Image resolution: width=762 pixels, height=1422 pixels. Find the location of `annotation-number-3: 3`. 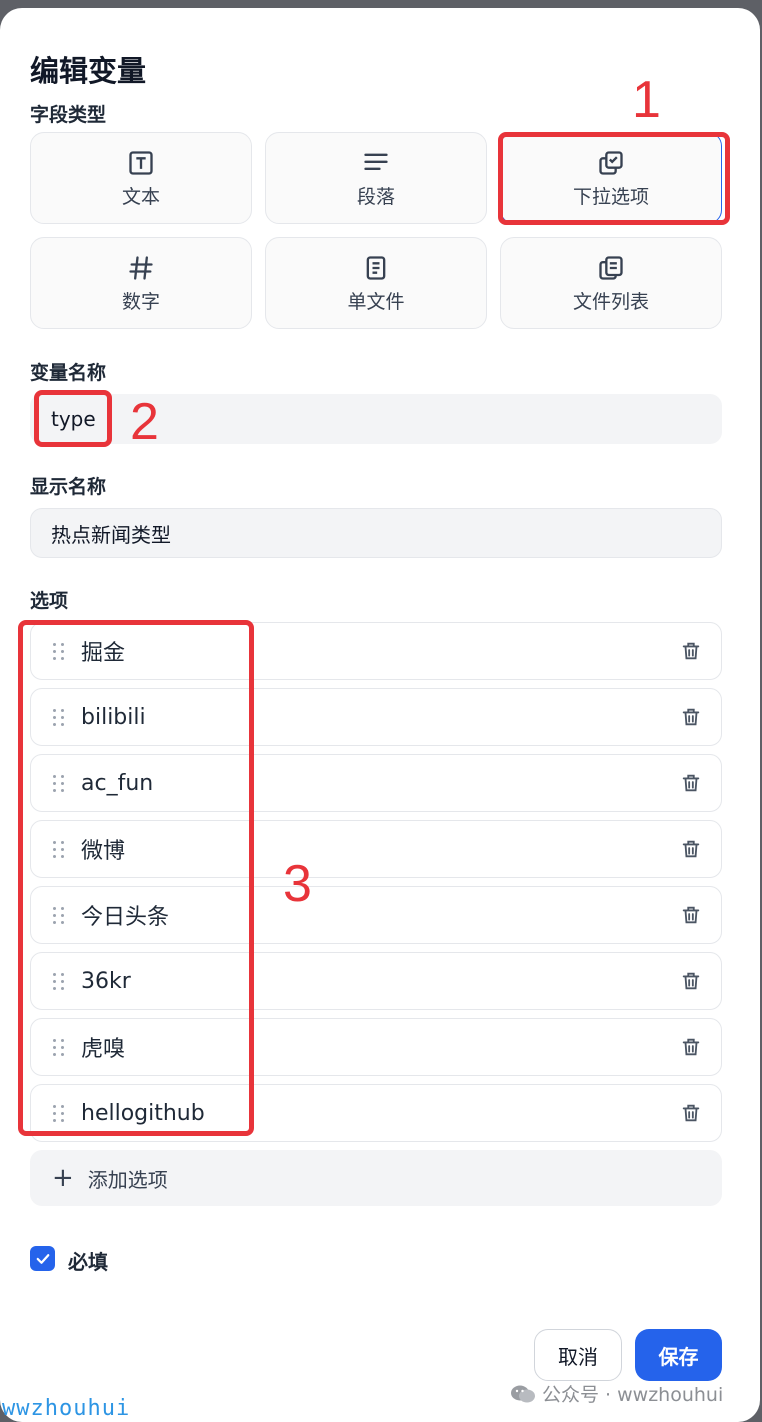

annotation-number-3: 3 is located at coordinates (297, 884).